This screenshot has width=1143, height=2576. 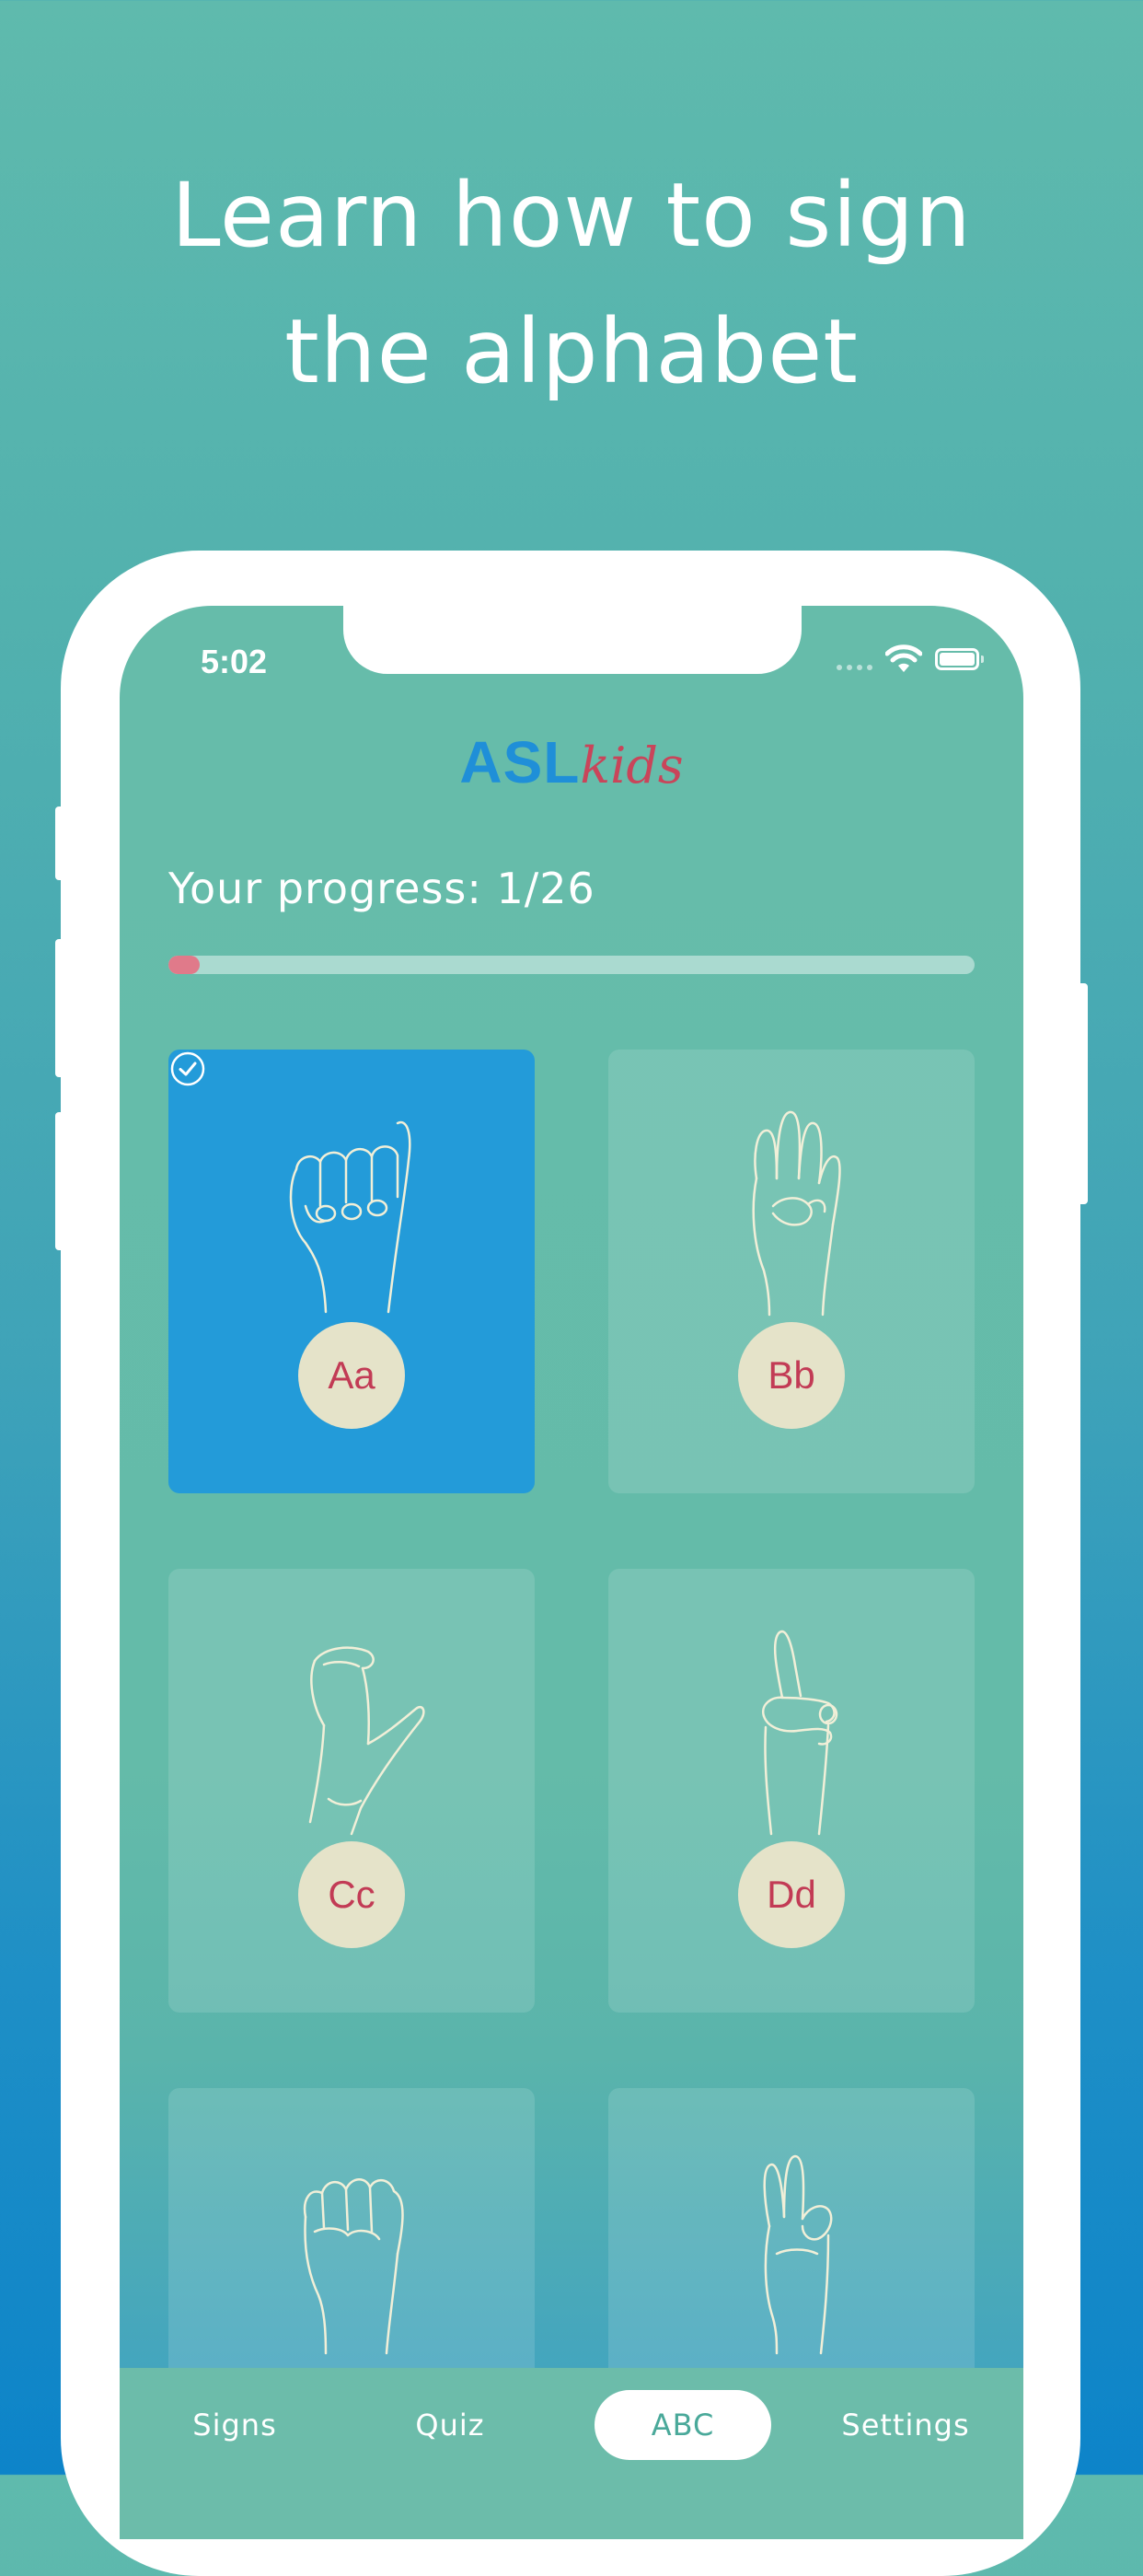 What do you see at coordinates (520, 762) in the screenshot?
I see `logo-asl-text: ASL` at bounding box center [520, 762].